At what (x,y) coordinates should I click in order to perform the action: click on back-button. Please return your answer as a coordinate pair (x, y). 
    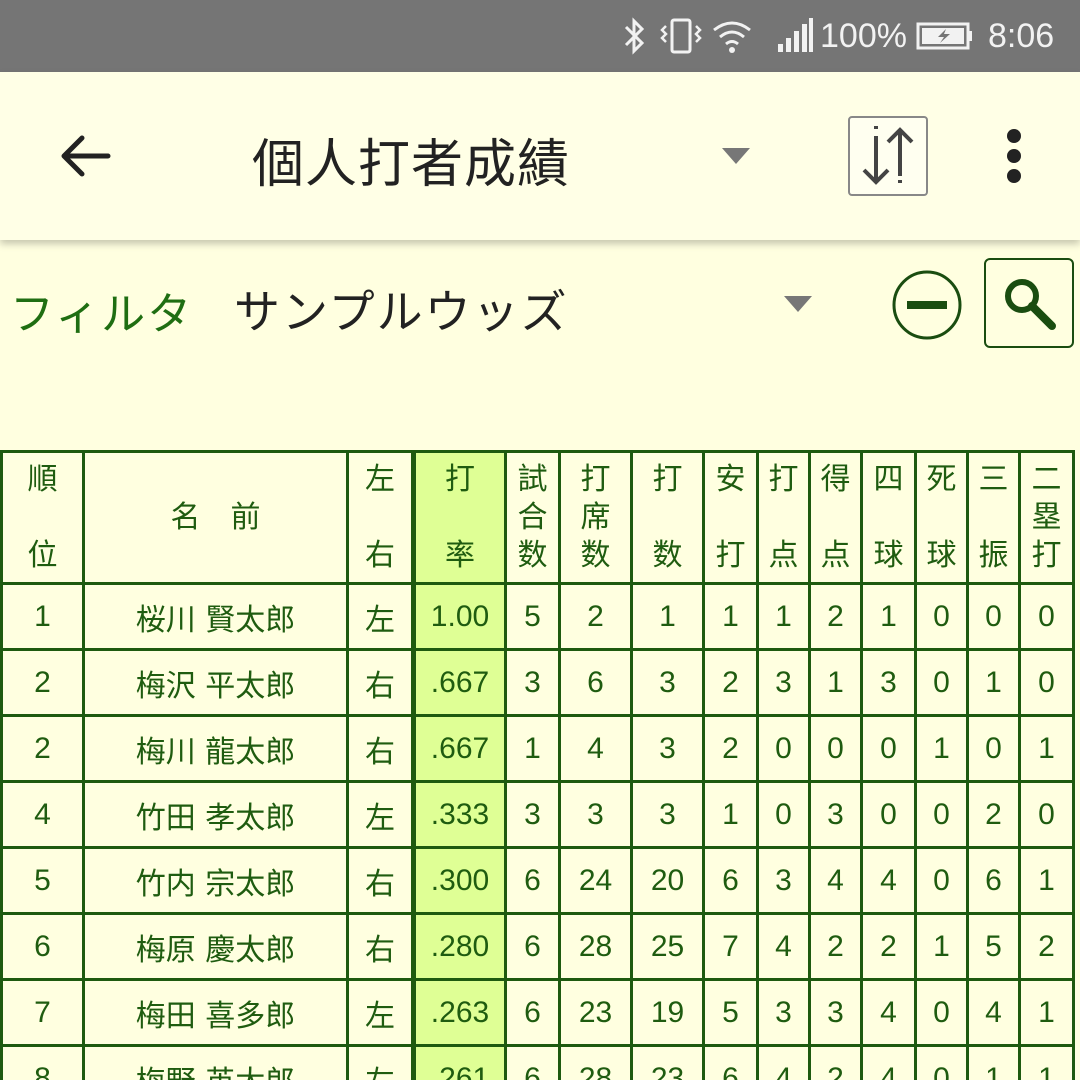
    Looking at the image, I should click on (84, 156).